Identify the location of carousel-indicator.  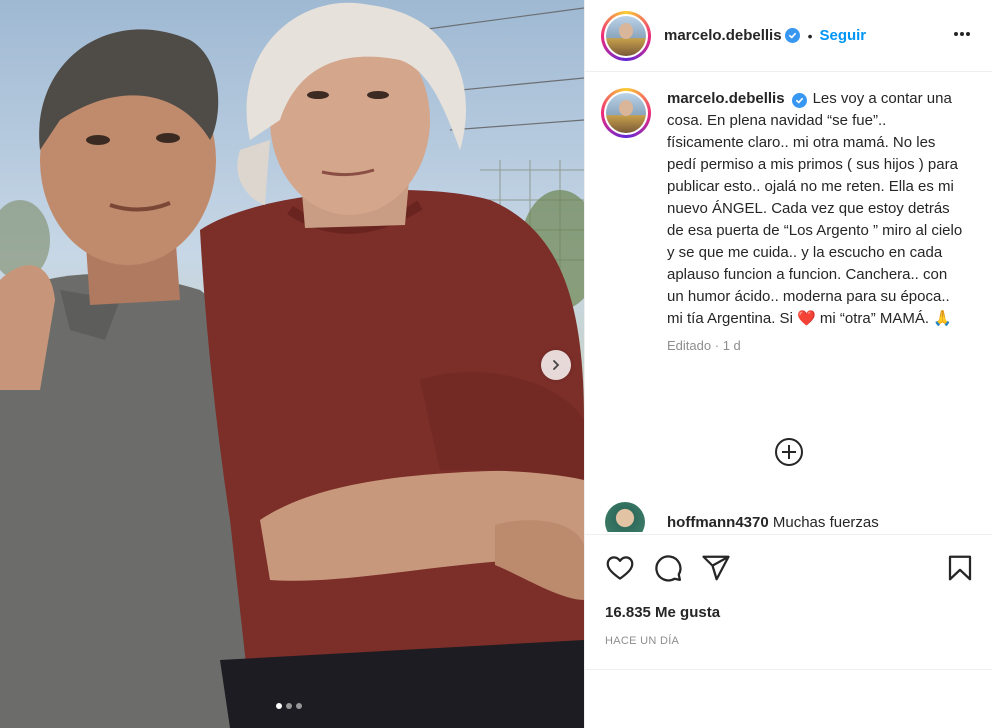
(289, 706).